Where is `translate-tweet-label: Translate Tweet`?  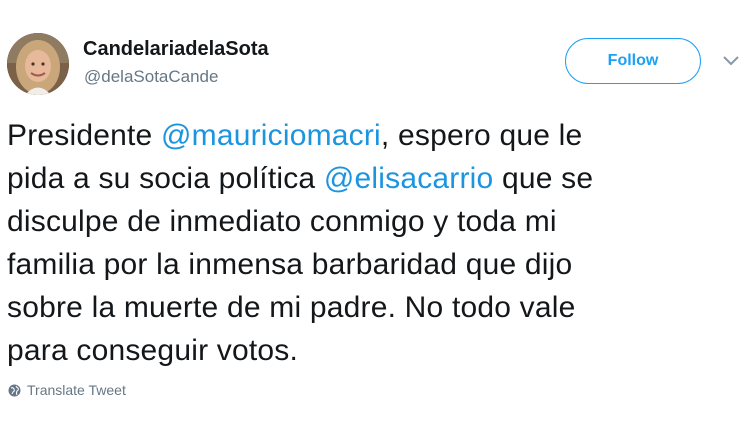
translate-tweet-label: Translate Tweet is located at coordinates (76, 390).